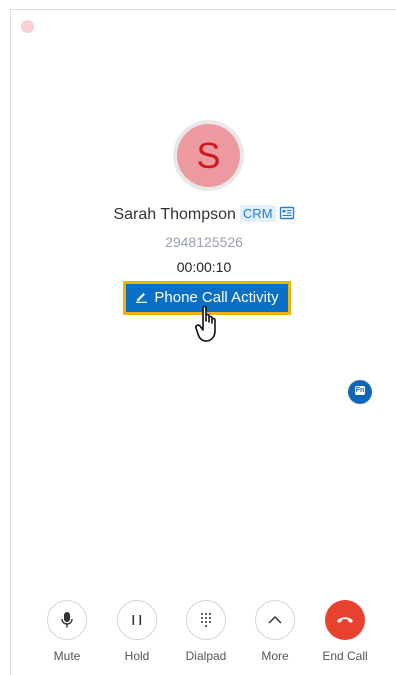 This screenshot has height=675, width=396. I want to click on end-call-button, so click(345, 620).